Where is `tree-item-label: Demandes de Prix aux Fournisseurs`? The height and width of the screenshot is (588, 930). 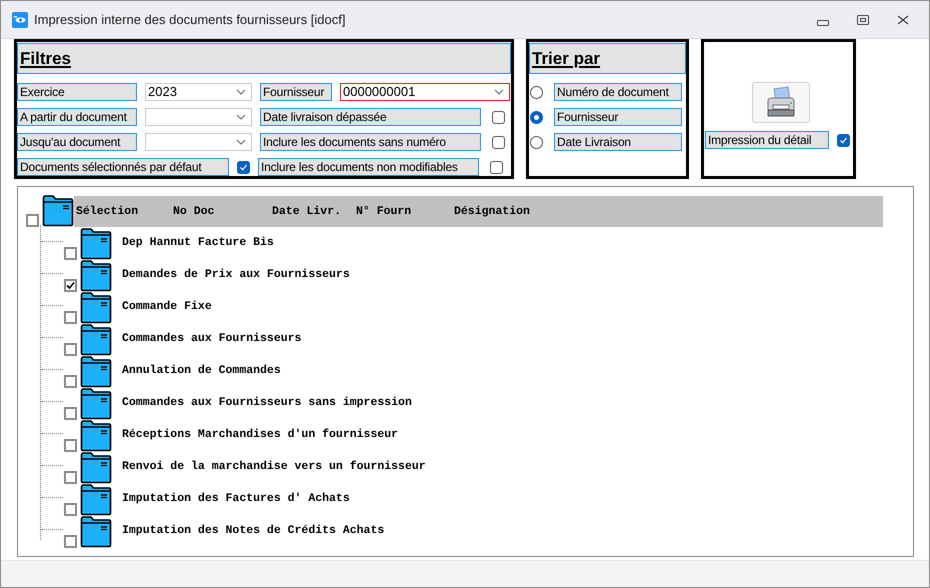 tree-item-label: Demandes de Prix aux Fournisseurs is located at coordinates (236, 275).